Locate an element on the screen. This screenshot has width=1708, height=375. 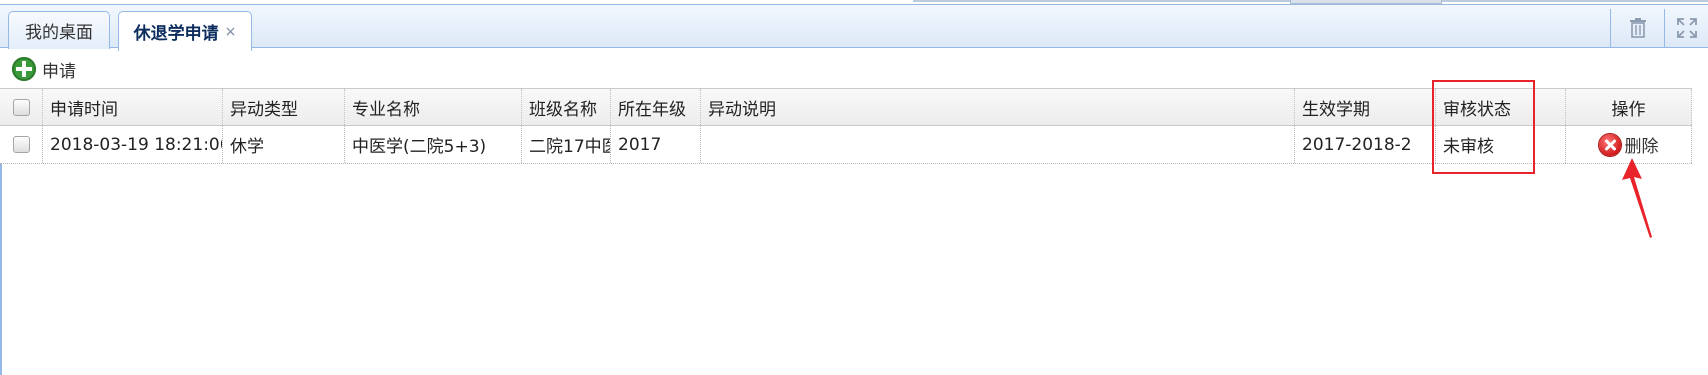
column-header-term: 生效学期 is located at coordinates (1365, 107).